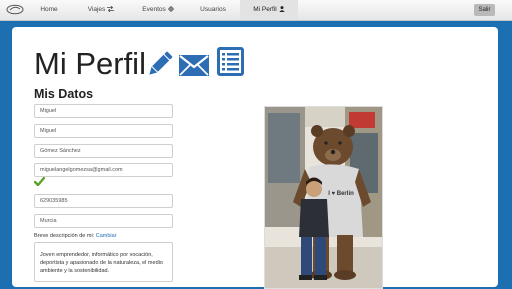 This screenshot has width=512, height=289. I want to click on nav-viajes: Viajes, so click(101, 10).